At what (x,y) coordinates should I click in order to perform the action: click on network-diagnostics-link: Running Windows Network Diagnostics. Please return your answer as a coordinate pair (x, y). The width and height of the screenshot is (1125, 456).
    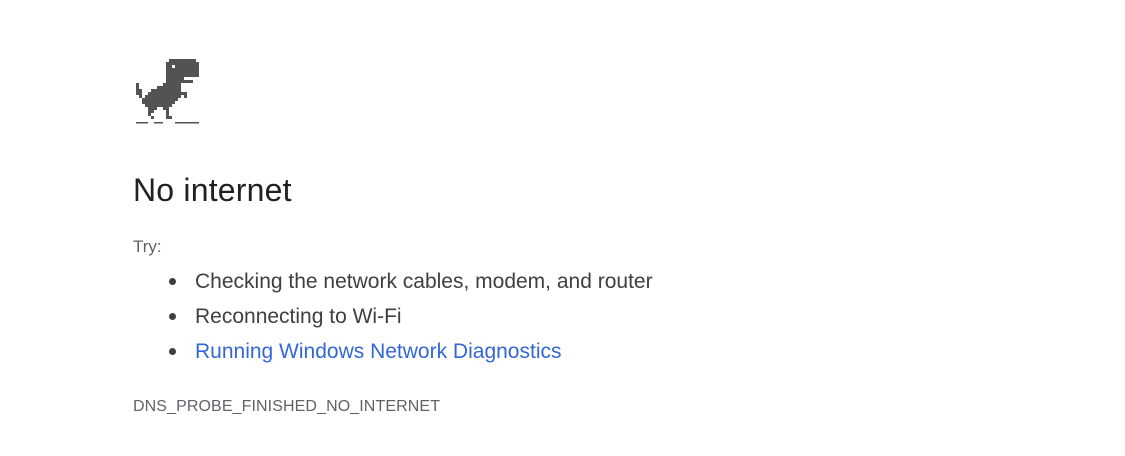
    Looking at the image, I should click on (378, 351).